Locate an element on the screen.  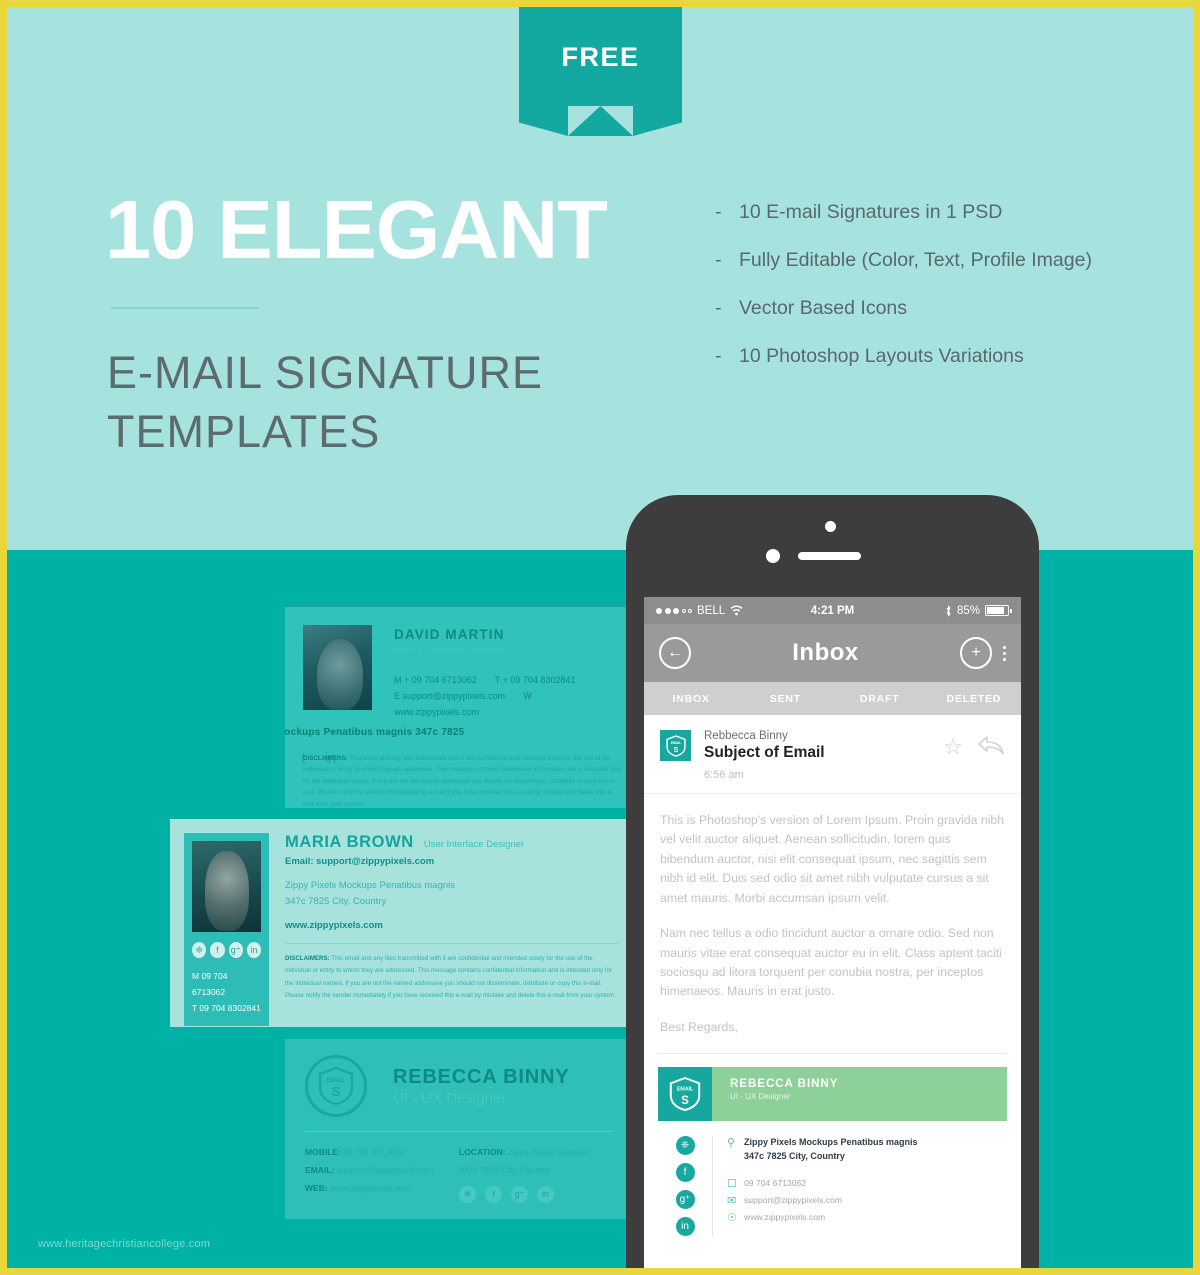
divider is located at coordinates (452, 944).